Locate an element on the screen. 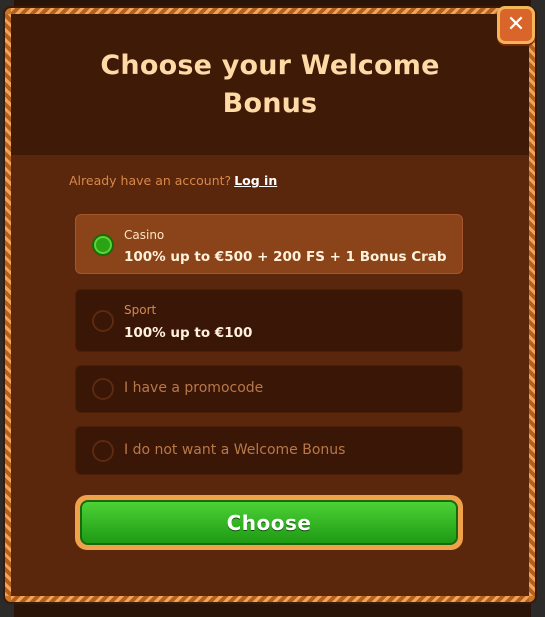  login-prompt-text: Already have an account? is located at coordinates (150, 180).